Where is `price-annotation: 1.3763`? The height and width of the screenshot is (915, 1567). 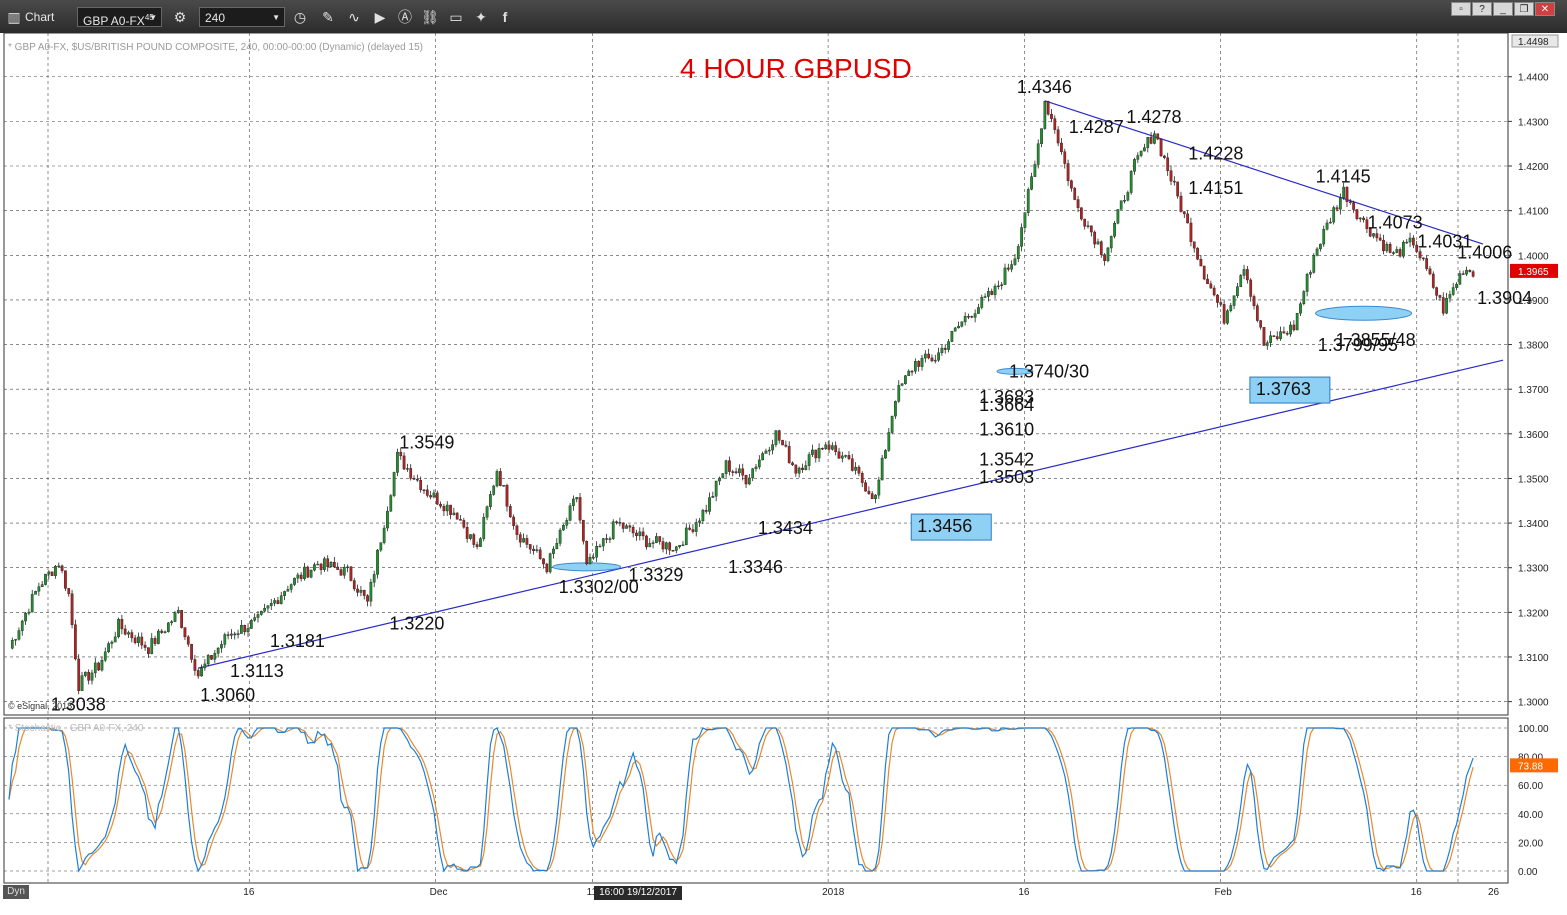
price-annotation: 1.3763 is located at coordinates (1283, 389).